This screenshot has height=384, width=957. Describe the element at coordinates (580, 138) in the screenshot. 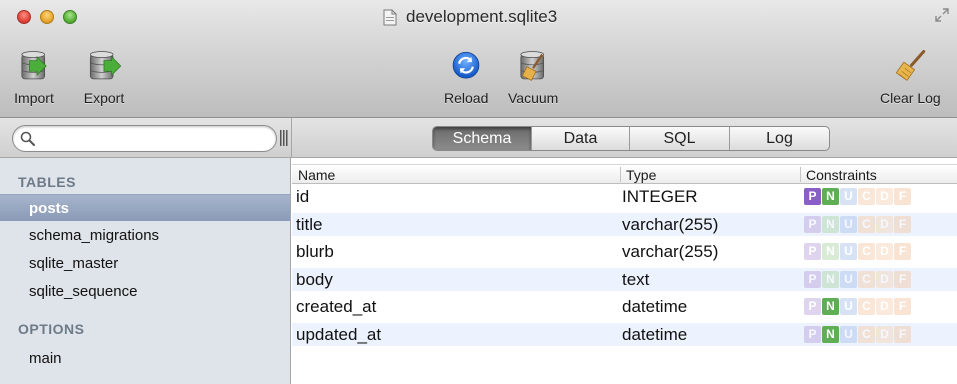

I see `tab-data: Data` at that location.